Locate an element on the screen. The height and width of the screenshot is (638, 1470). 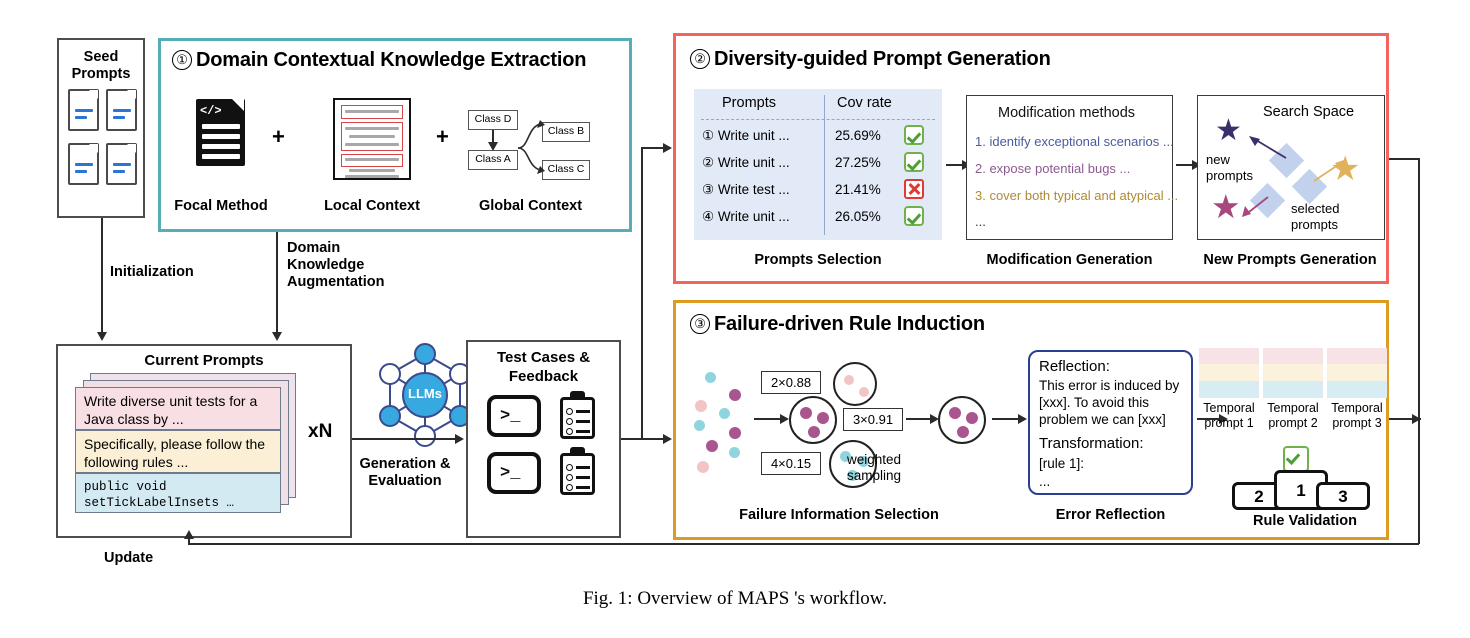
global-context-label: Global Context is located at coordinates (530, 206).